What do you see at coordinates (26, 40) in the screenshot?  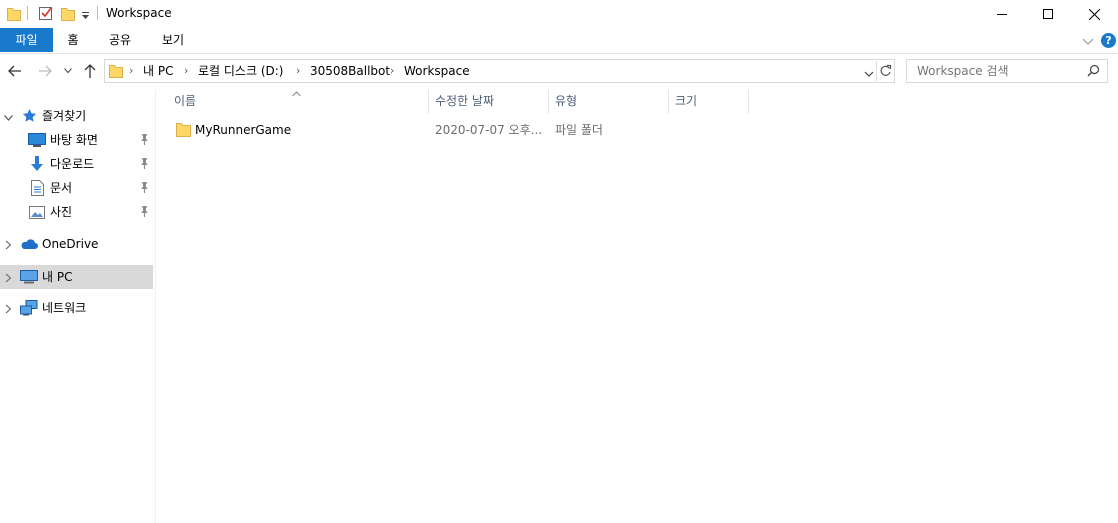 I see `tab-file: 파일` at bounding box center [26, 40].